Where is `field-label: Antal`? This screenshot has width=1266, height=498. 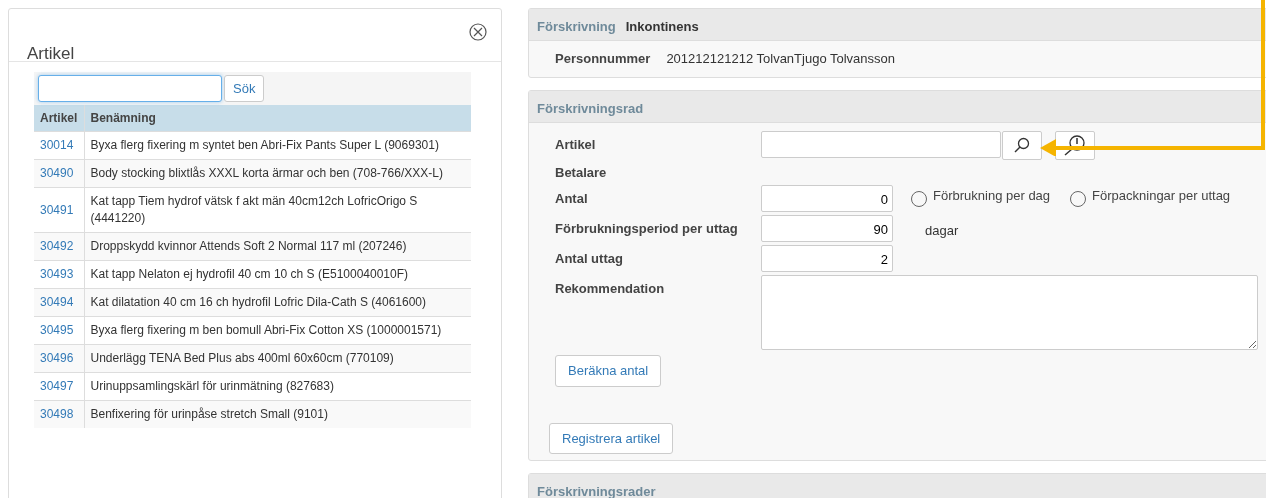
field-label: Antal is located at coordinates (572, 199).